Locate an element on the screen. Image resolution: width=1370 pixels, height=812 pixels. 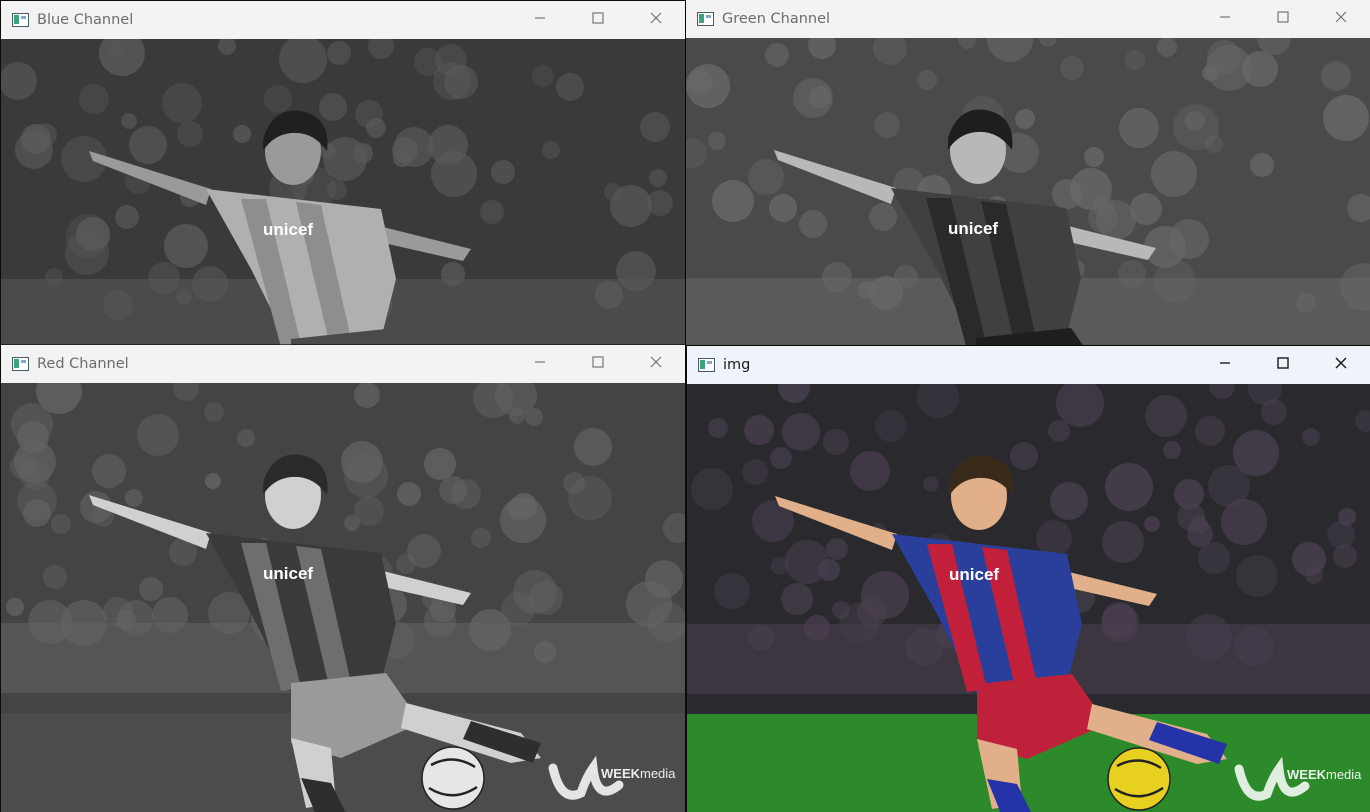
title-bar: Red Channel is located at coordinates (343, 364).